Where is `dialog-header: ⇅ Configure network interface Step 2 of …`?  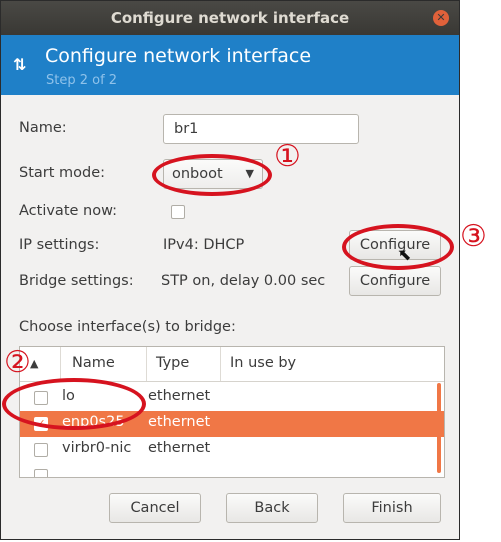 dialog-header: ⇅ Configure network interface Step 2 of … is located at coordinates (230, 65).